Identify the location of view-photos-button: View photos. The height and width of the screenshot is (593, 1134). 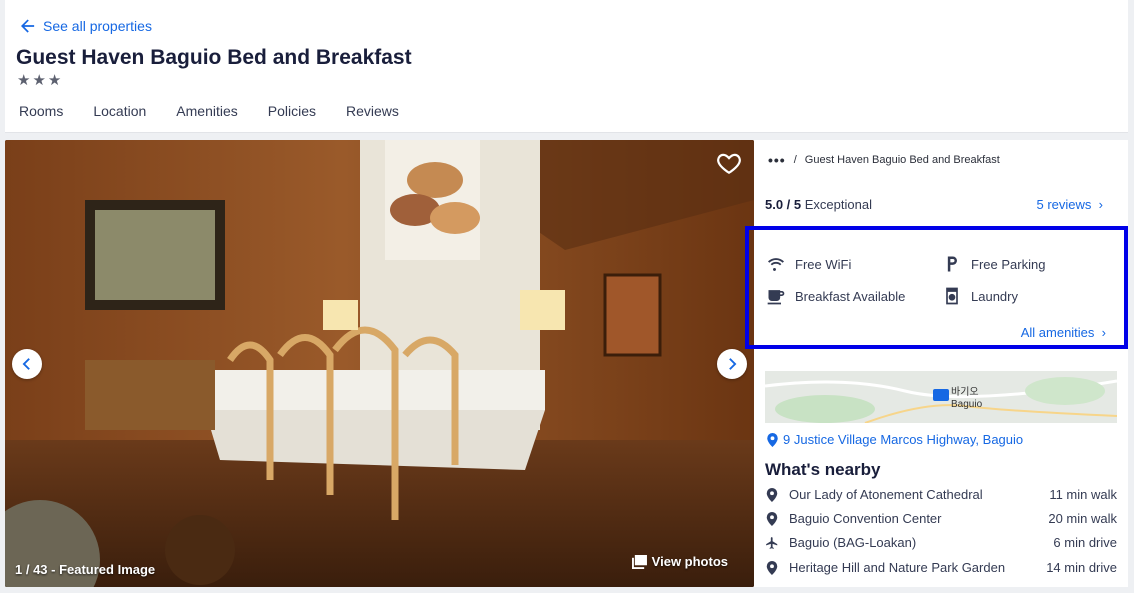
(679, 561).